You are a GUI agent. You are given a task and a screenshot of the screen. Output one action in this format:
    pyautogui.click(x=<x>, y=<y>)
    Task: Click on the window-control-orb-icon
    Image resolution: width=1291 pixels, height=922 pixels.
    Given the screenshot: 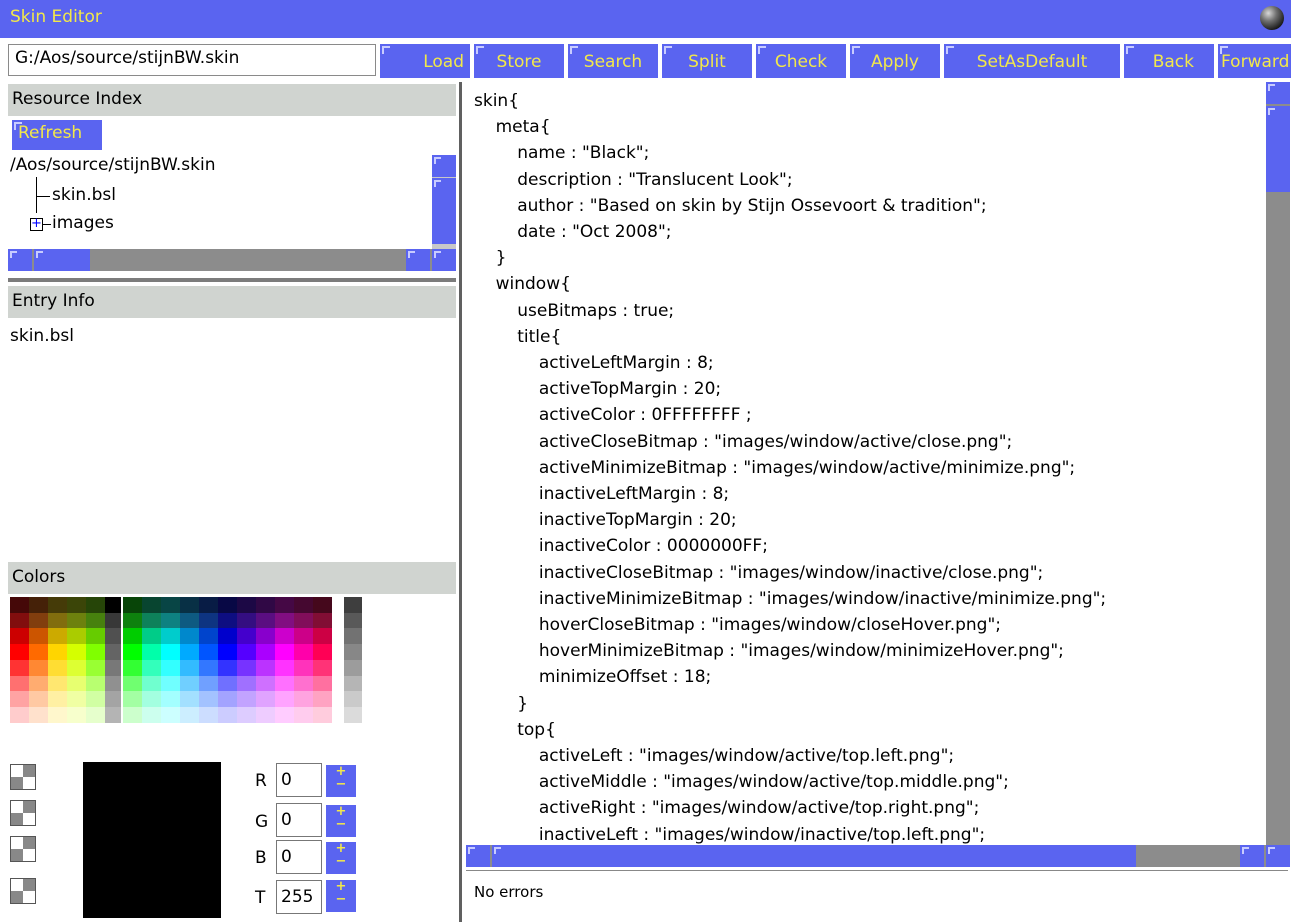 What is the action you would take?
    pyautogui.click(x=1272, y=18)
    